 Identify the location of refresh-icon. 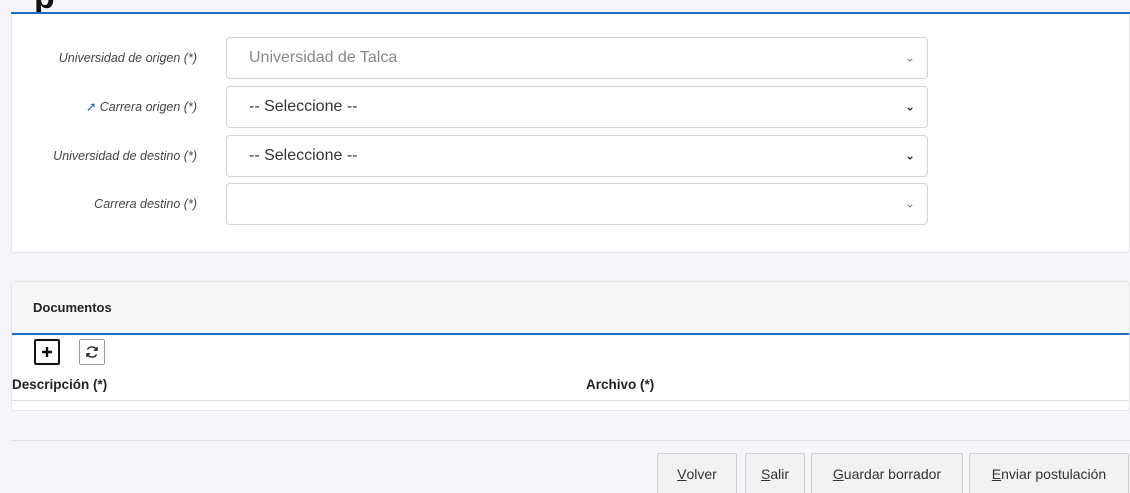
(92, 352).